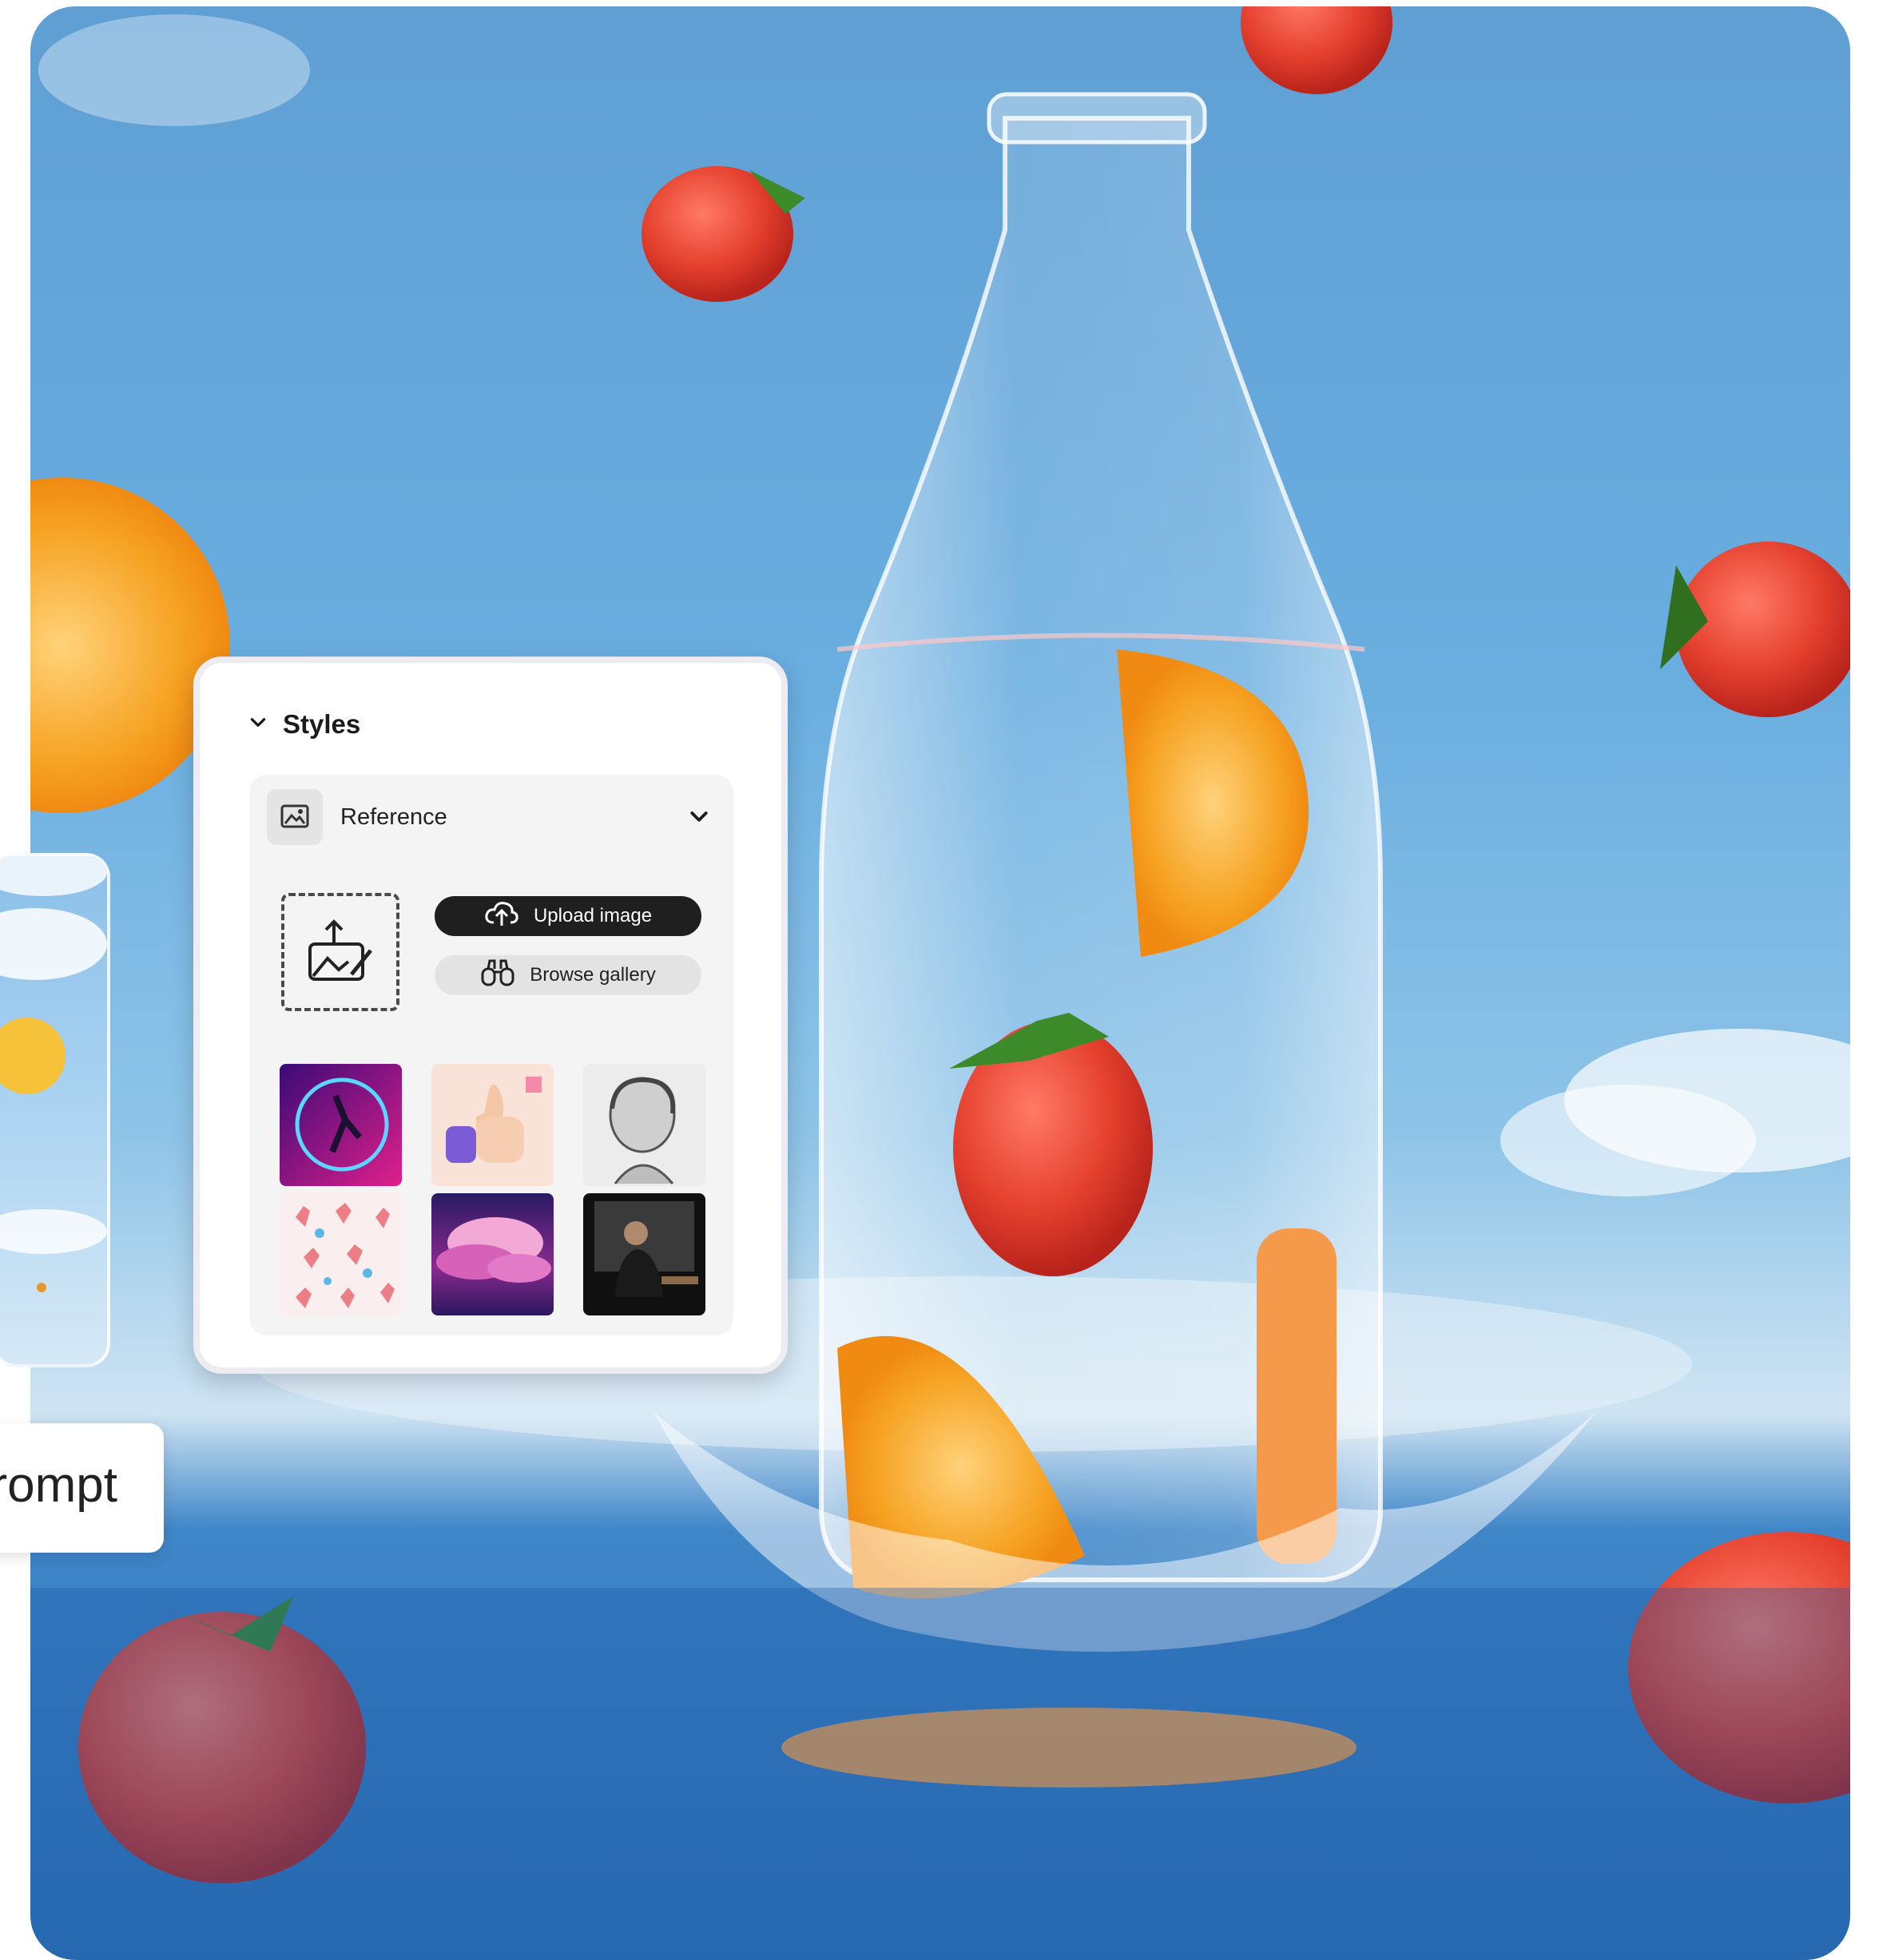 The height and width of the screenshot is (1960, 1879). What do you see at coordinates (493, 1125) in the screenshot?
I see `thumbs-up-3d-thumbnail` at bounding box center [493, 1125].